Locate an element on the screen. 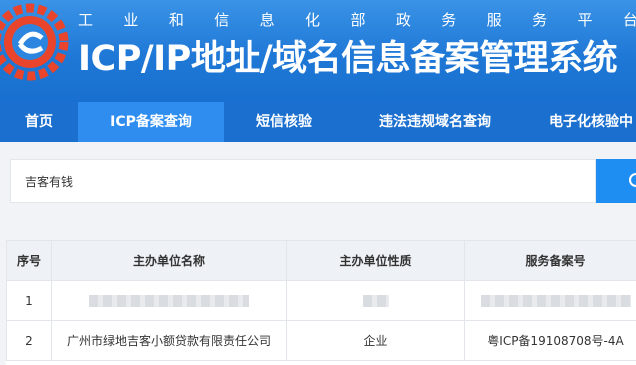  search-button is located at coordinates (616, 181).